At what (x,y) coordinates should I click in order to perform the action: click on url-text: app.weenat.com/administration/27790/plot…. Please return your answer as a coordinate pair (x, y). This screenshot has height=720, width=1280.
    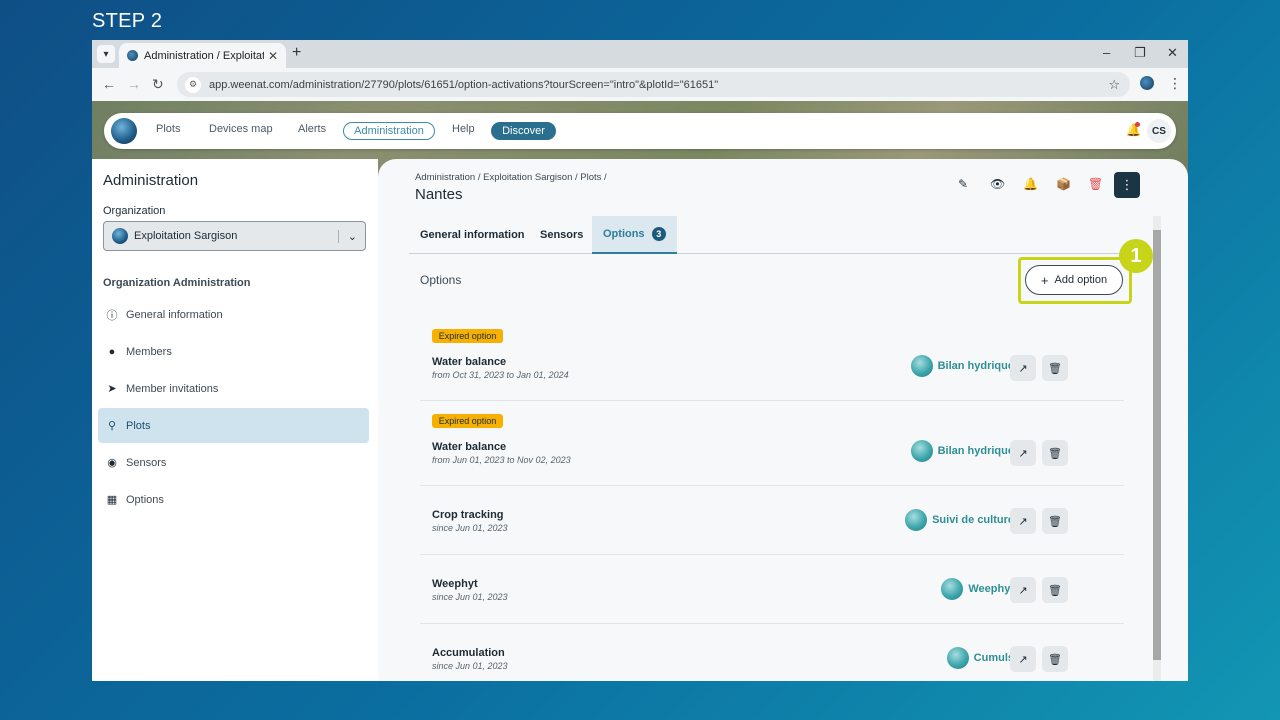
    Looking at the image, I should click on (658, 85).